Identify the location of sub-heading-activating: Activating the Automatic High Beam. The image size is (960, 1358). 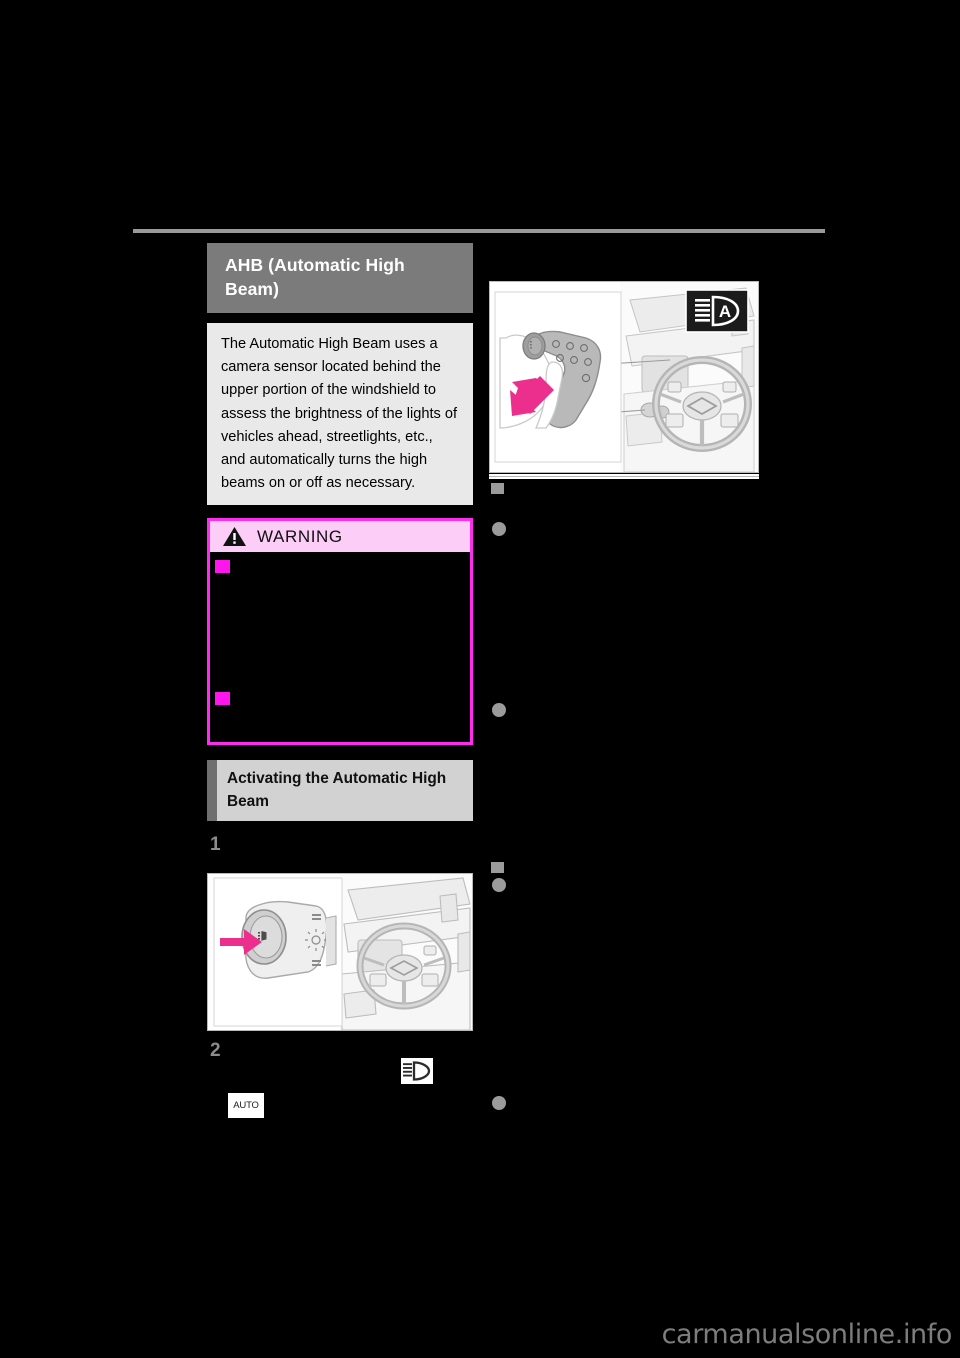
(340, 791).